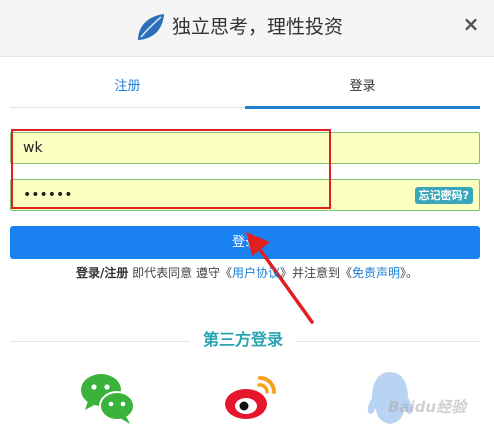 The image size is (494, 443). I want to click on tab-register: 注册, so click(127, 90).